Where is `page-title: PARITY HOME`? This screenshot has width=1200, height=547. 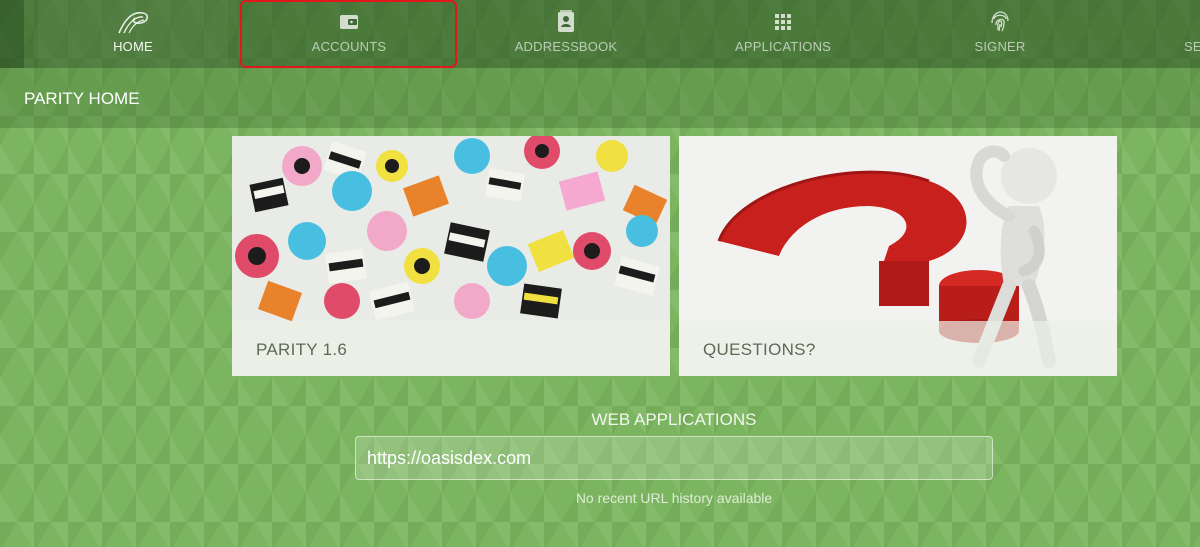 page-title: PARITY HOME is located at coordinates (82, 98).